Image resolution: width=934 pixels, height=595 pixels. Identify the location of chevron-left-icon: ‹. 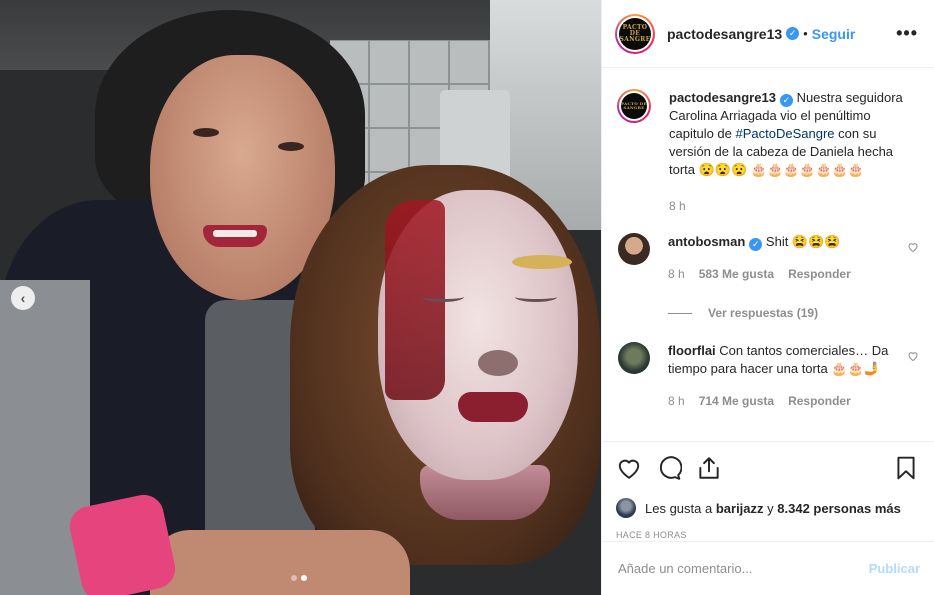
(23, 298).